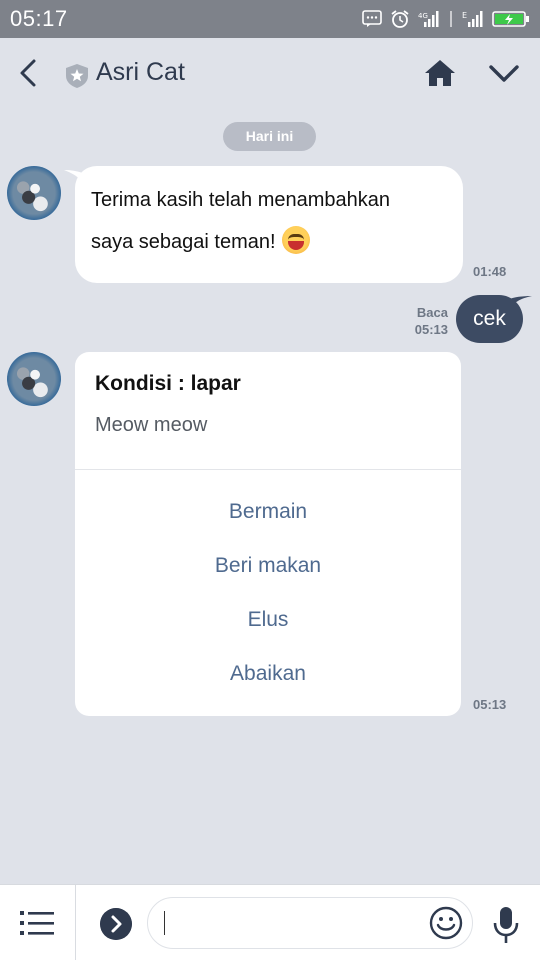 The image size is (540, 960). I want to click on date-separator: Hari ini, so click(269, 136).